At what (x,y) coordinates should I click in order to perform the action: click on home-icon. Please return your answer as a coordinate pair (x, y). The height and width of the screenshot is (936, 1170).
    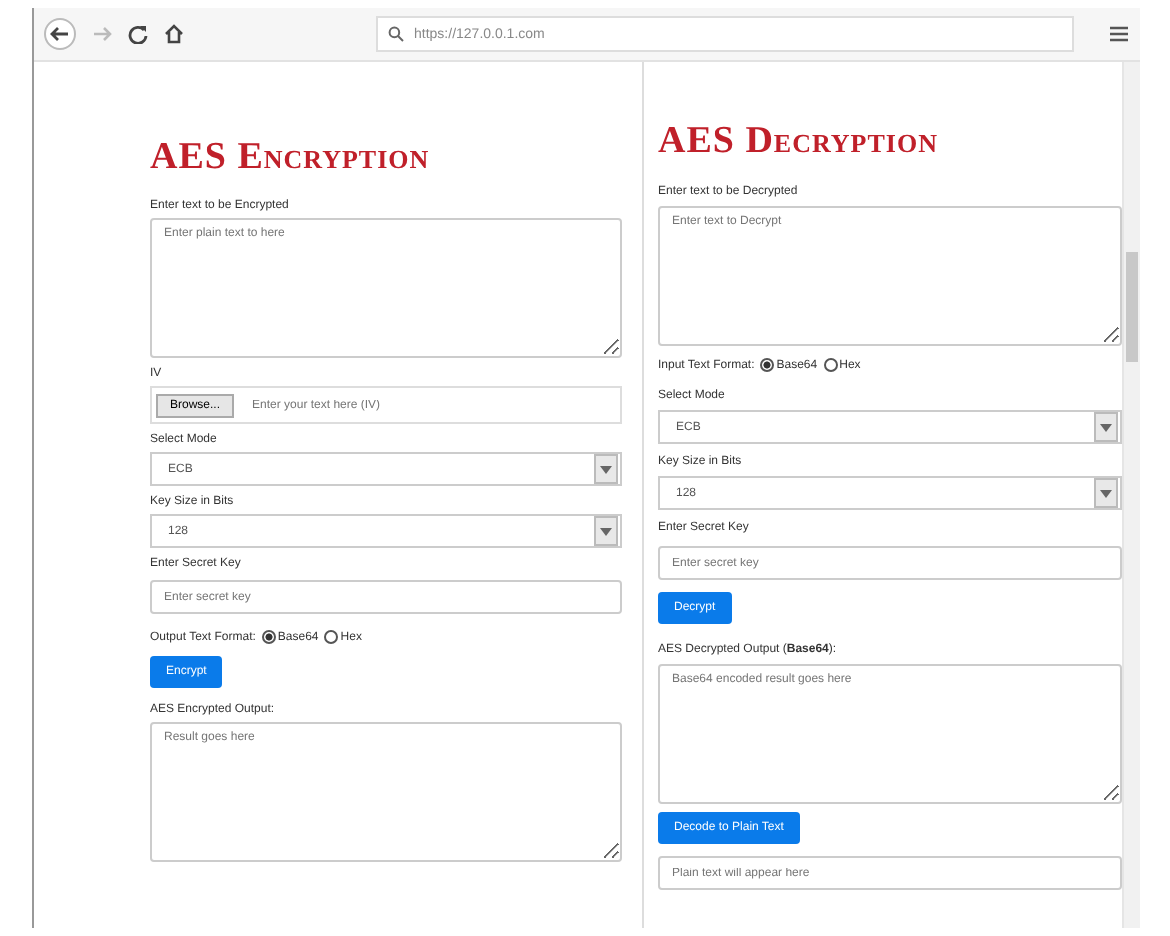
    Looking at the image, I should click on (174, 34).